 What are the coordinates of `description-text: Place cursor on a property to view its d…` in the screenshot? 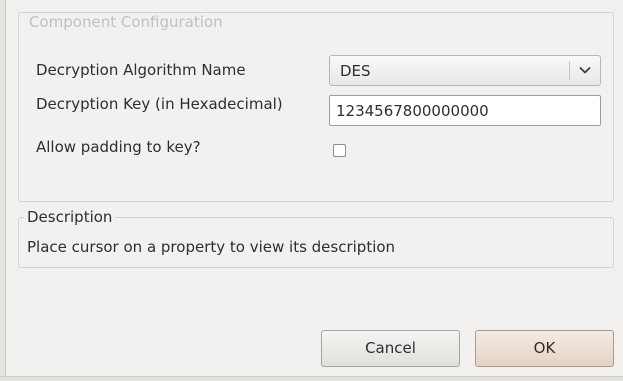 It's located at (211, 247).